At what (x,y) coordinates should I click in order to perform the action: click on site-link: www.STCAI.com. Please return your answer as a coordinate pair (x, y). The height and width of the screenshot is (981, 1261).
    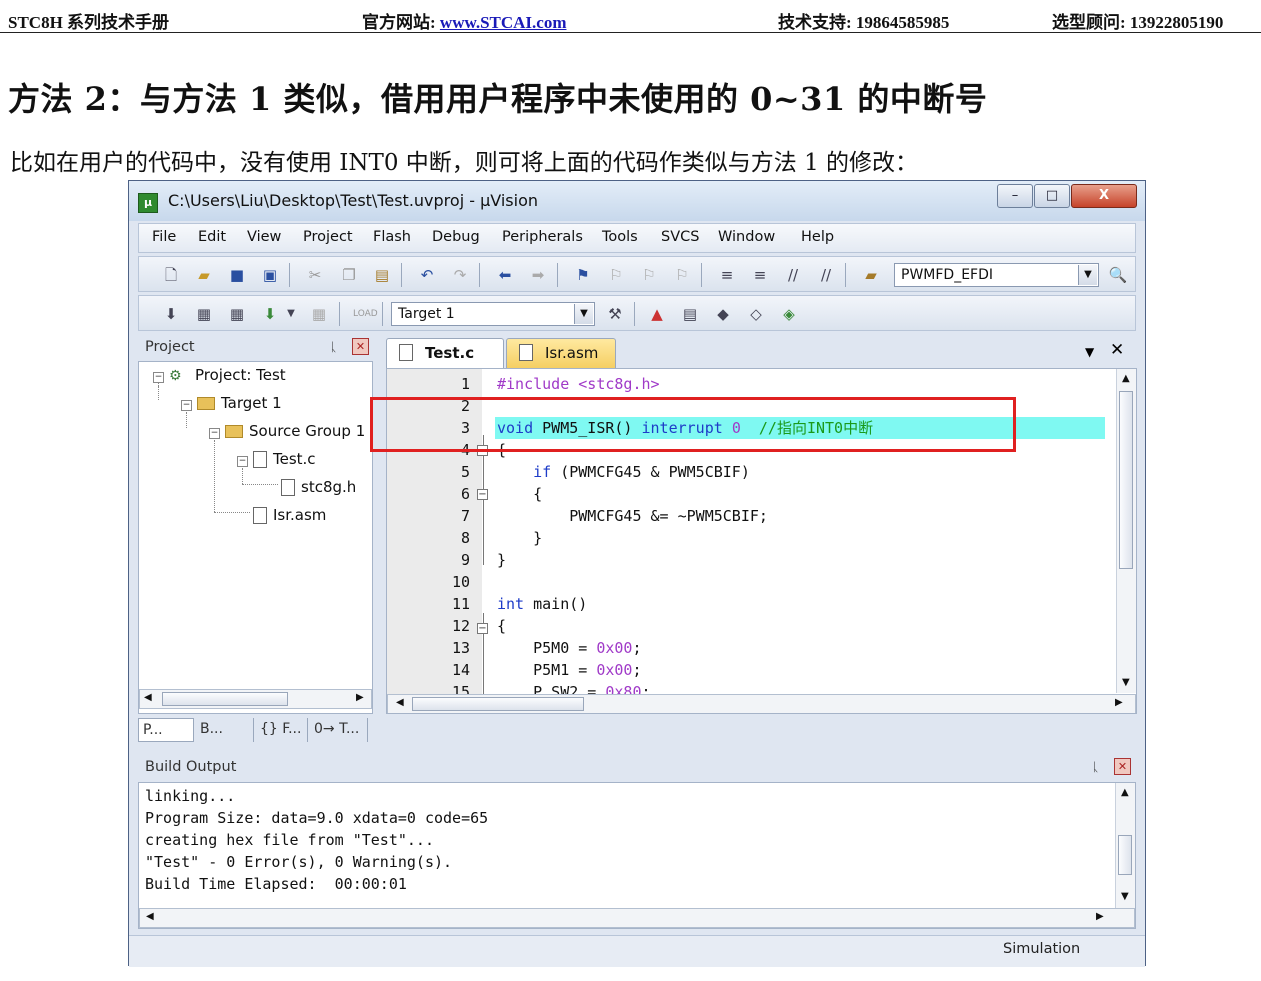
    Looking at the image, I should click on (503, 22).